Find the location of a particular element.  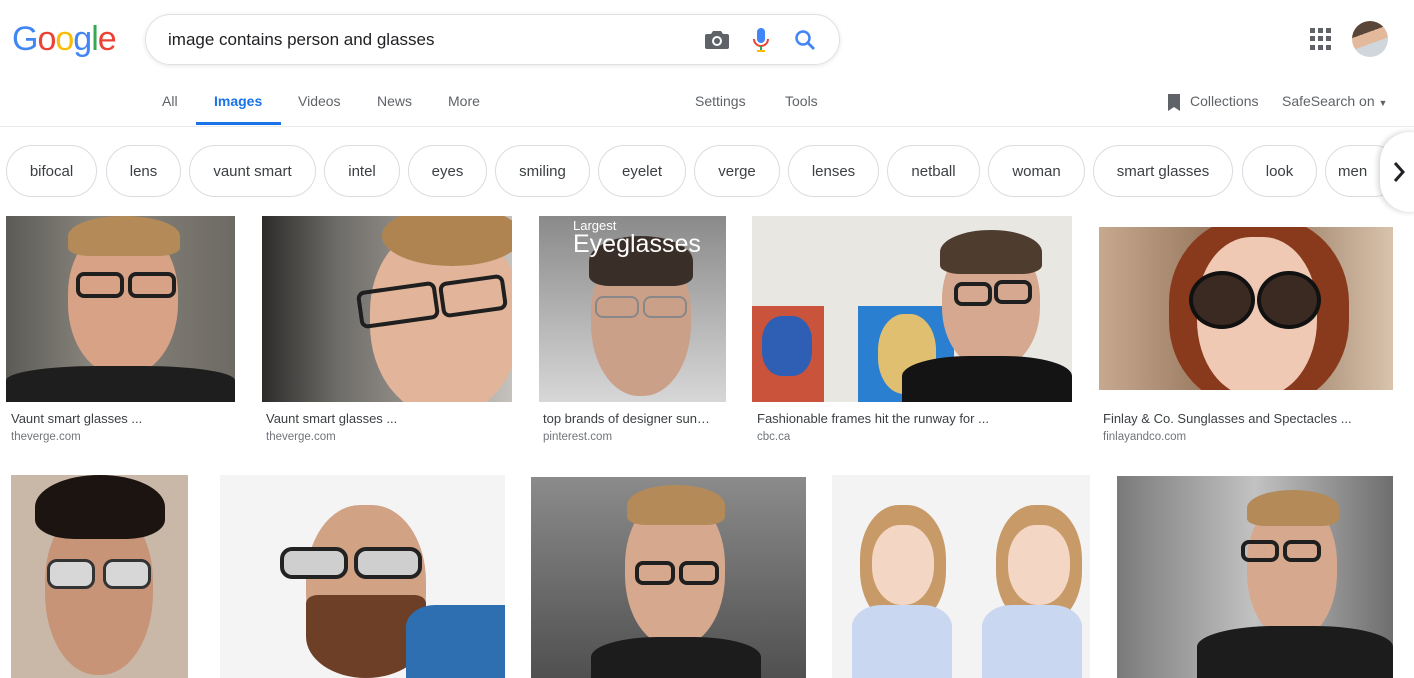

result-source-1: theverge.com is located at coordinates (46, 437).